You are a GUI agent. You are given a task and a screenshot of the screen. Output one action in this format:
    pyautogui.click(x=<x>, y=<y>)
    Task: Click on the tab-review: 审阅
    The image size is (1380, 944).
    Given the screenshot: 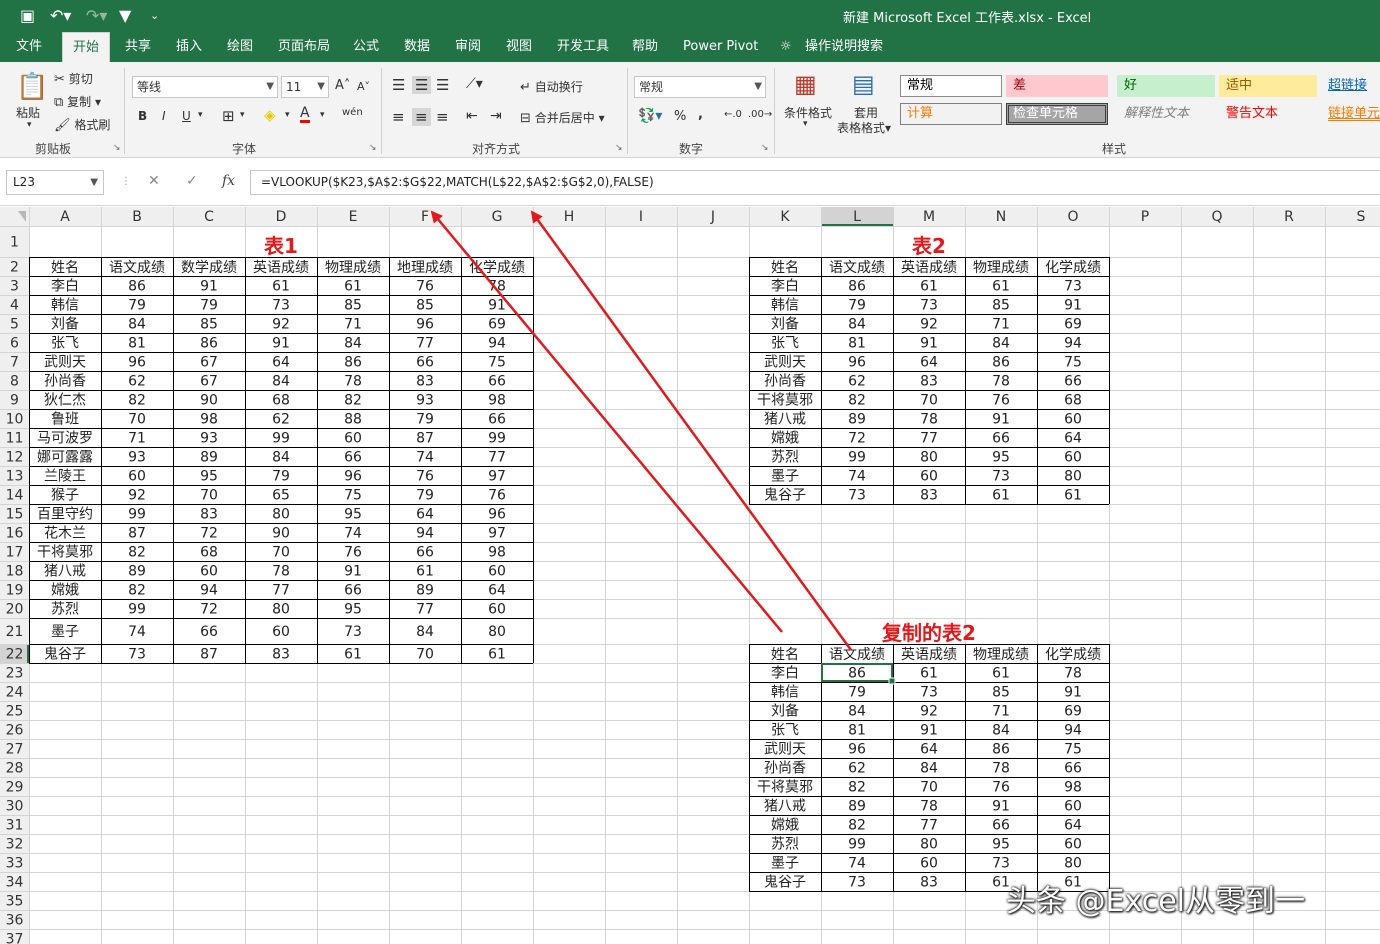 What is the action you would take?
    pyautogui.click(x=468, y=47)
    